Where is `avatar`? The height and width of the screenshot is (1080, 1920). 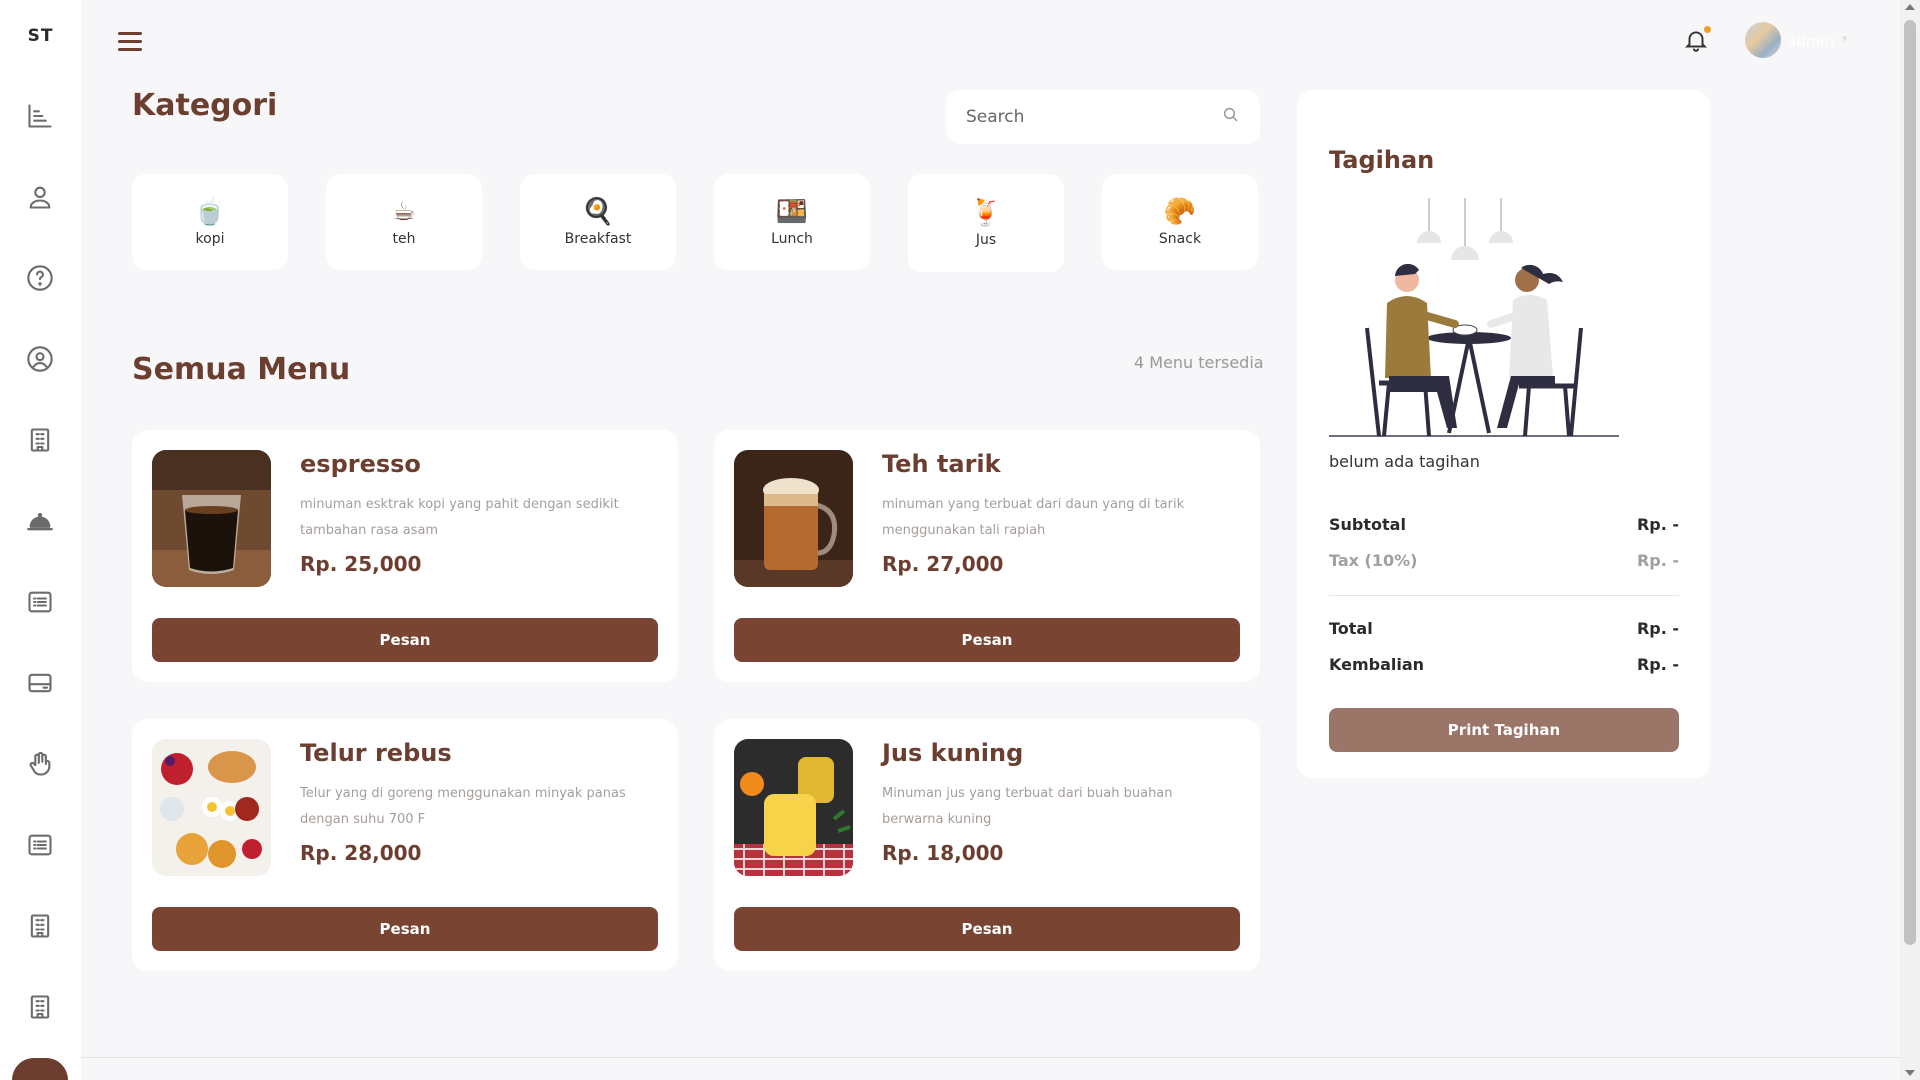
avatar is located at coordinates (1763, 40).